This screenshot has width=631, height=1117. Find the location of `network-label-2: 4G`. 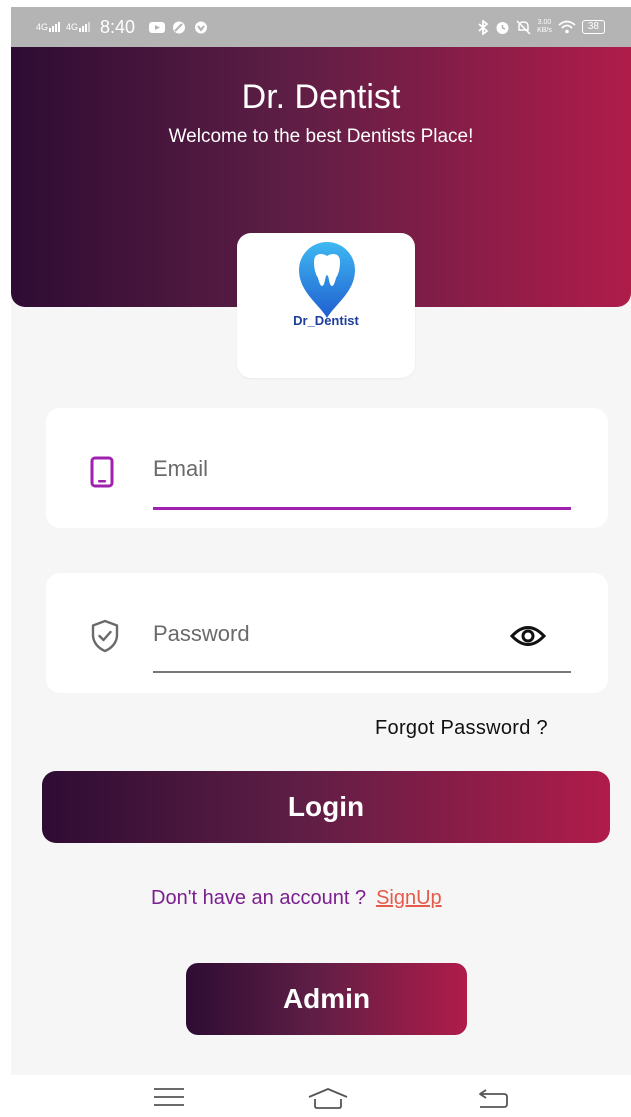

network-label-2: 4G is located at coordinates (72, 27).